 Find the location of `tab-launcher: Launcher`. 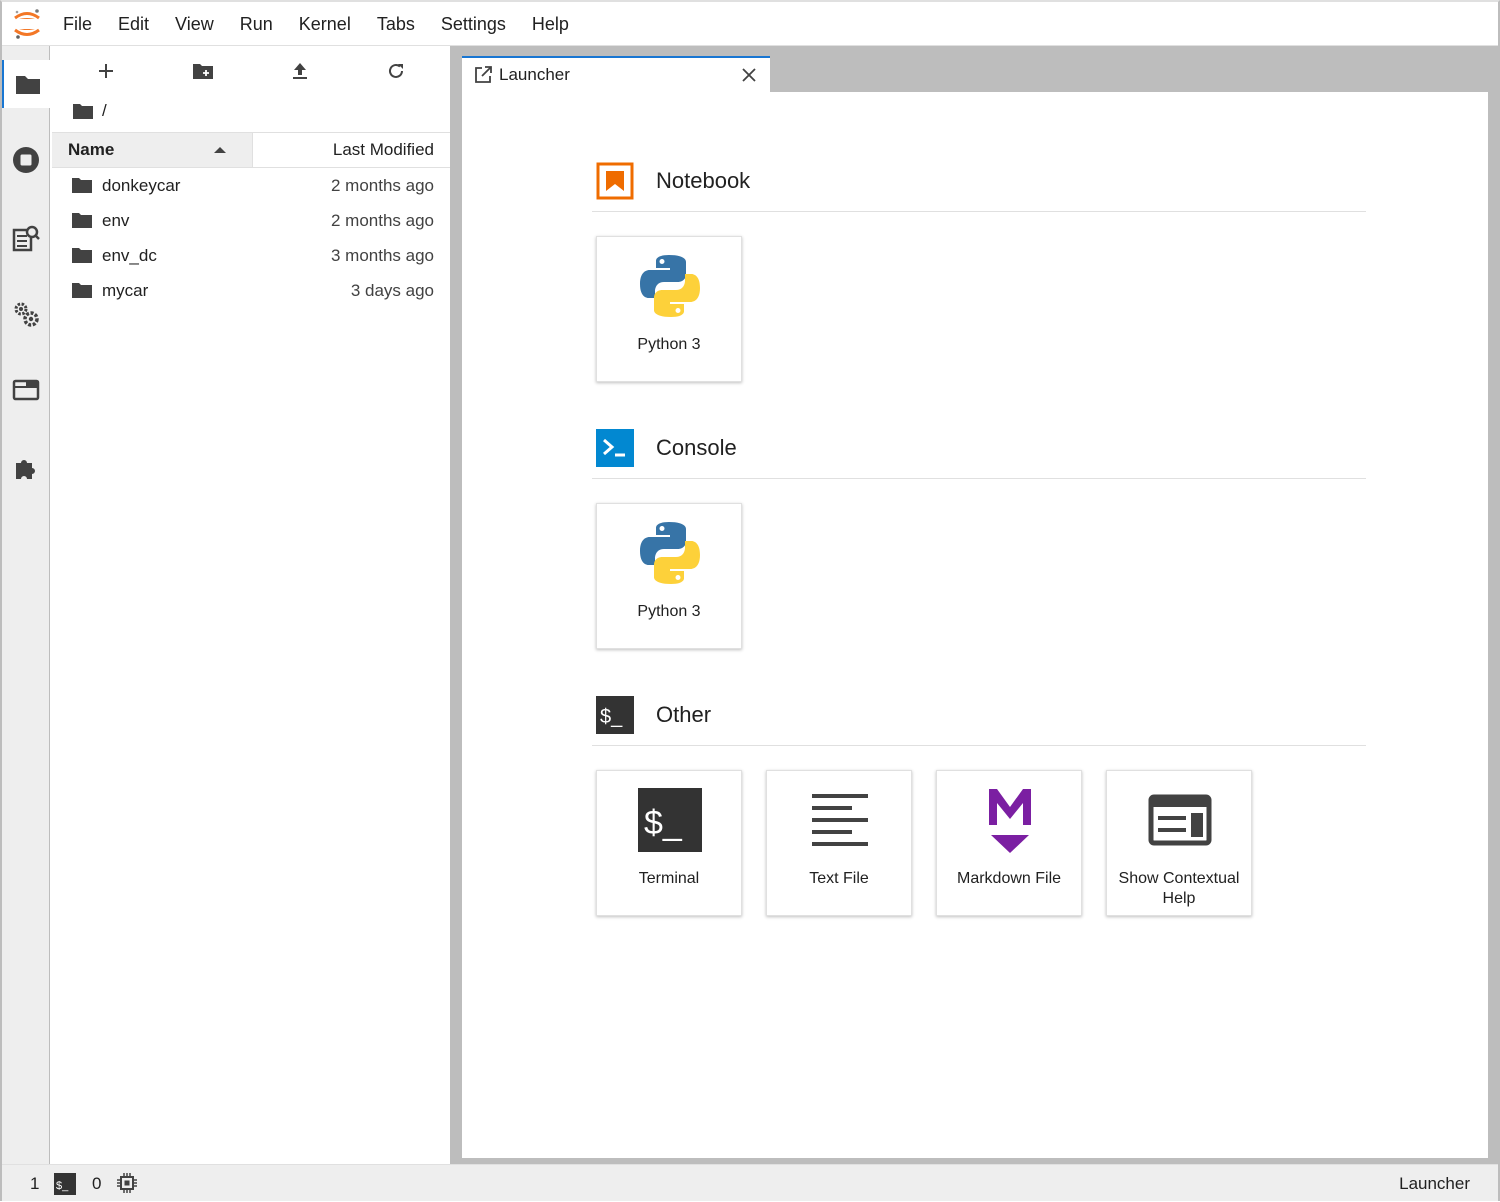

tab-launcher: Launcher is located at coordinates (616, 75).